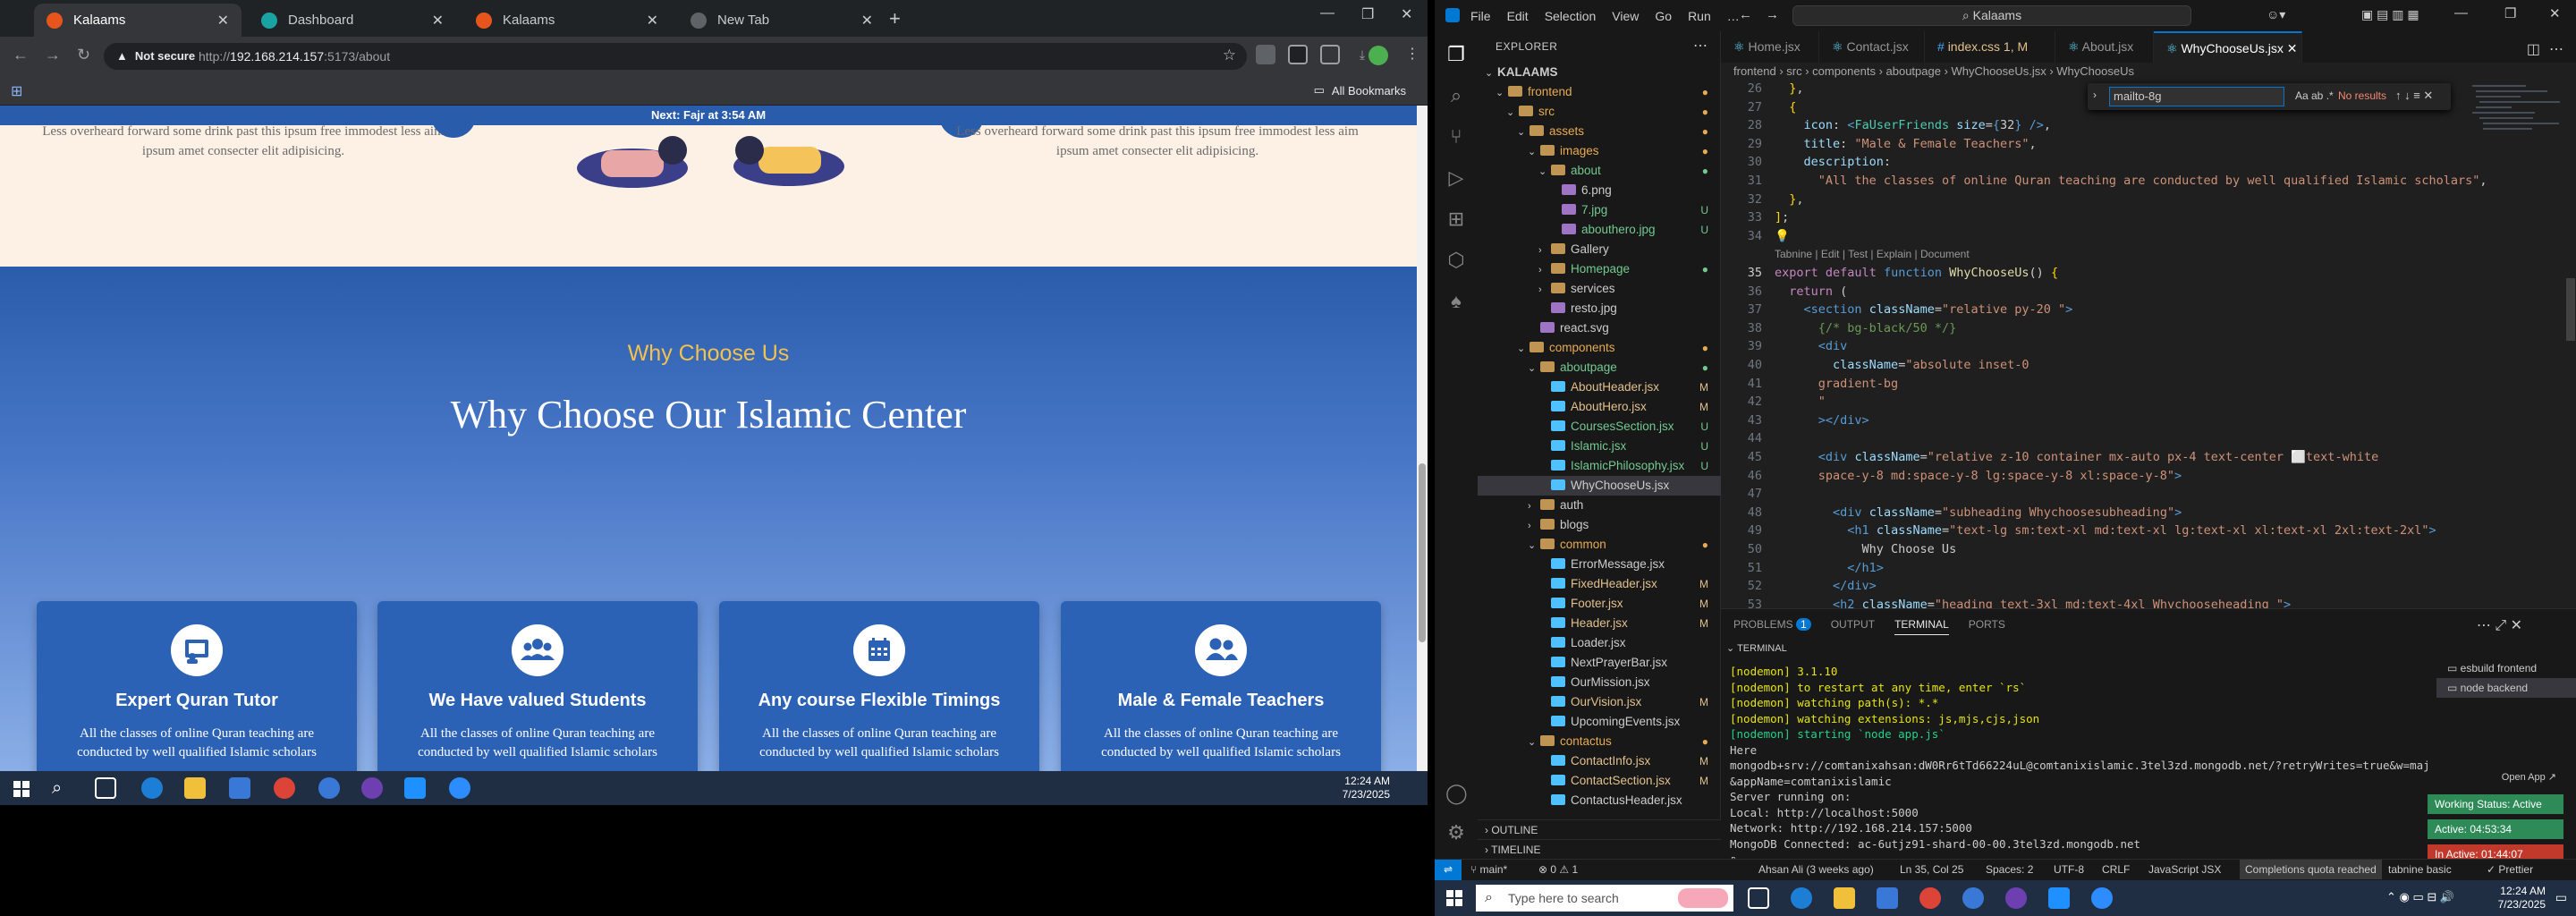 The height and width of the screenshot is (916, 2576). What do you see at coordinates (2390, 14) in the screenshot?
I see `layout-toggle-icon: ▣ ▤ ▥ ▦` at bounding box center [2390, 14].